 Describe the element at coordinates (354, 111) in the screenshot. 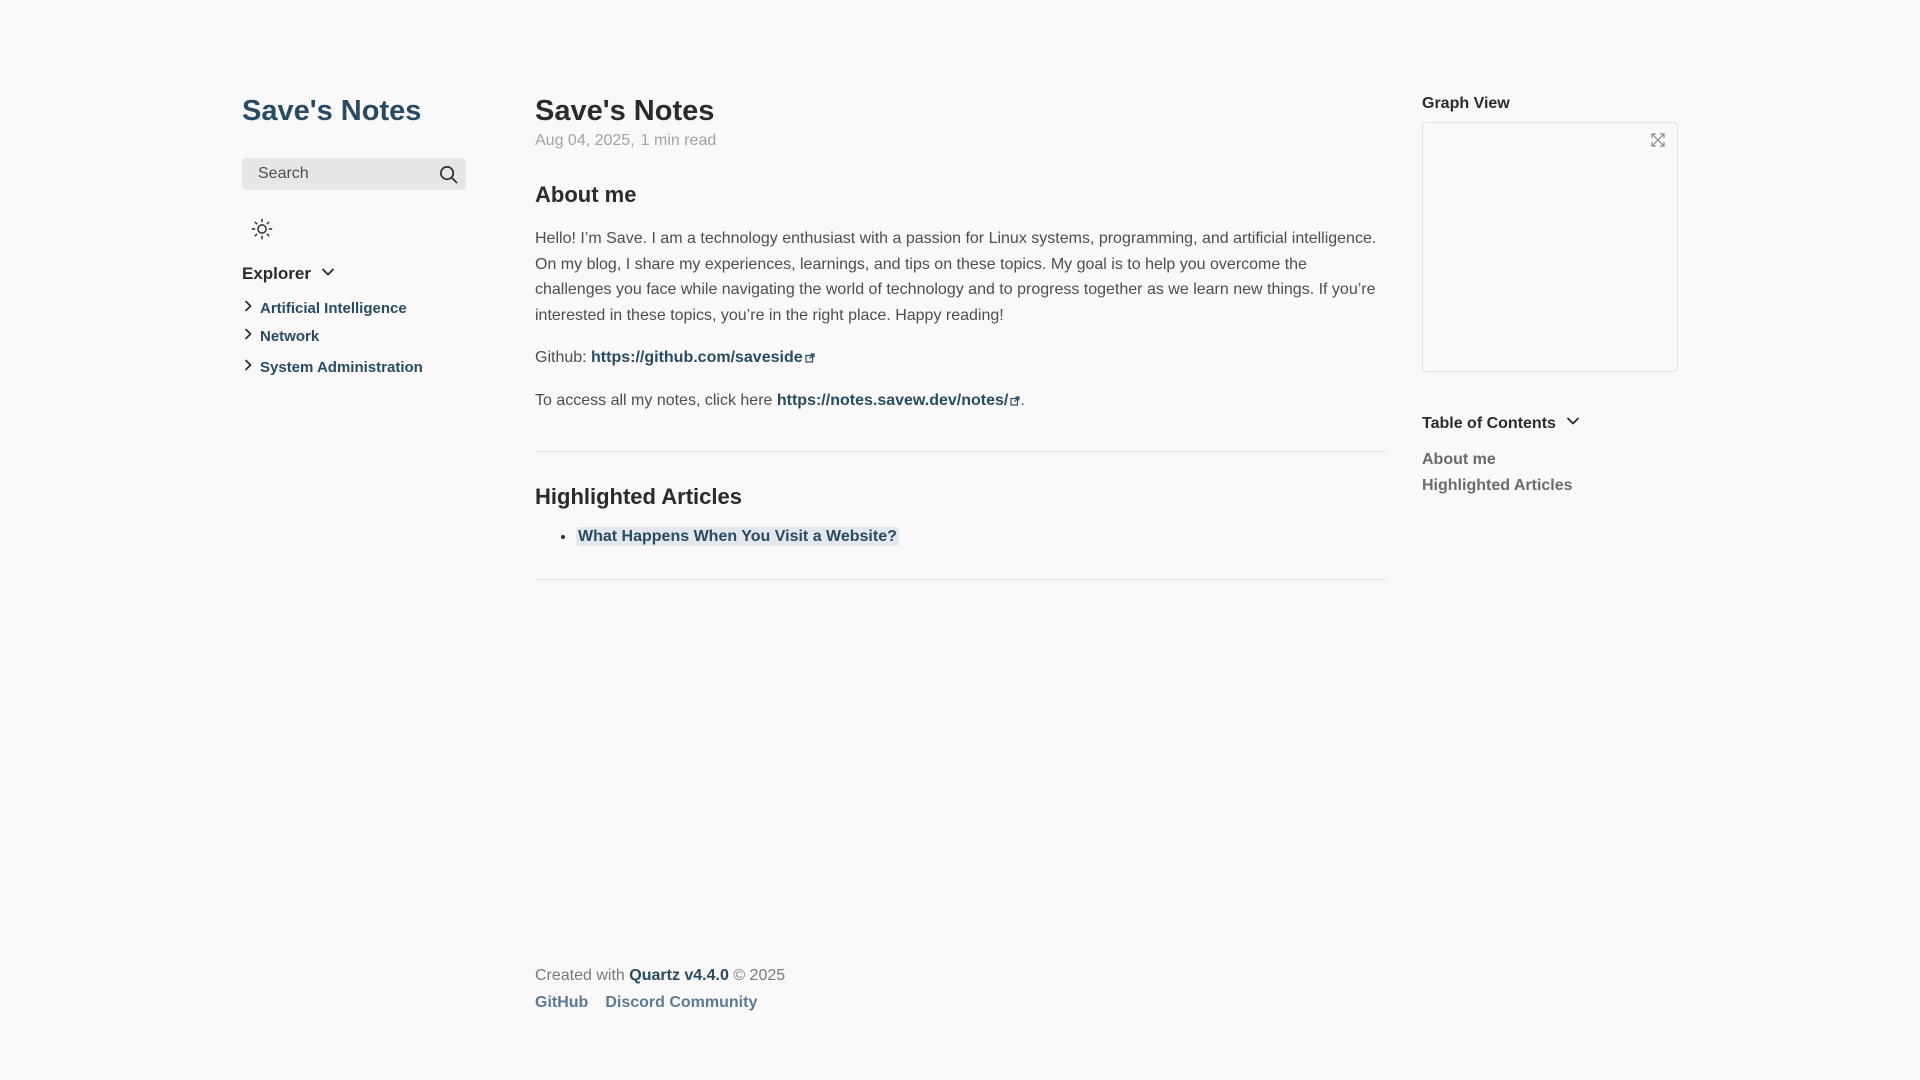

I see `site-title: Save's Notes` at that location.